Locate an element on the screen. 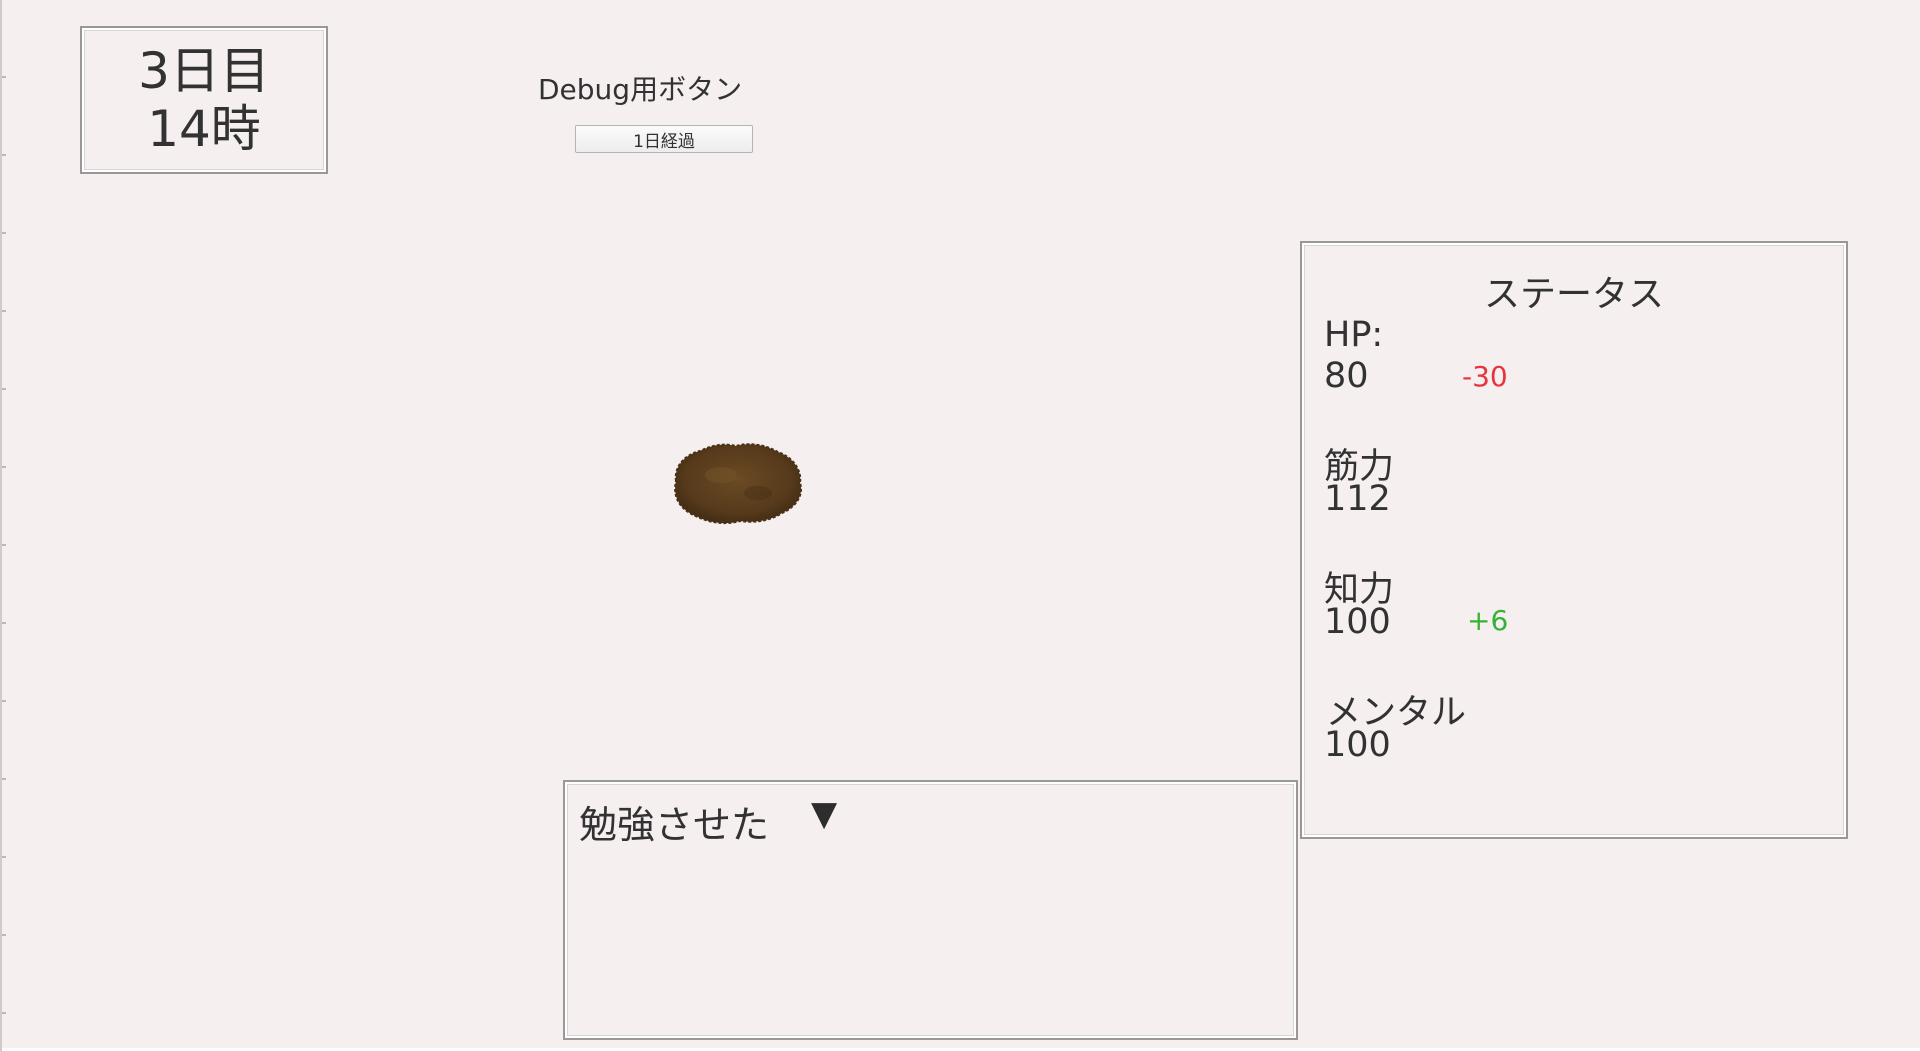 The image size is (1920, 1051). strength-value: 112 is located at coordinates (1357, 499).